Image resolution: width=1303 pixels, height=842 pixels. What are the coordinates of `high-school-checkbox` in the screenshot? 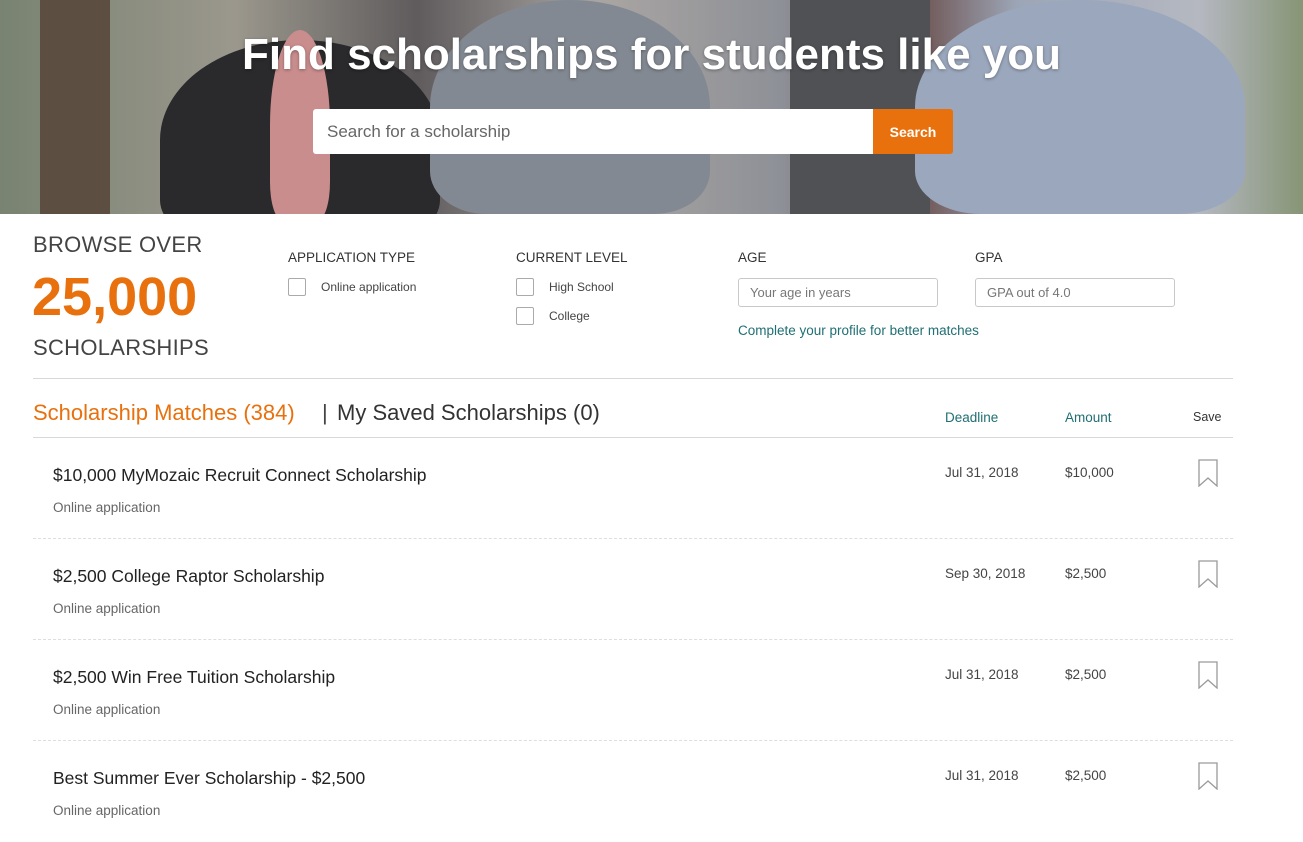 It's located at (525, 287).